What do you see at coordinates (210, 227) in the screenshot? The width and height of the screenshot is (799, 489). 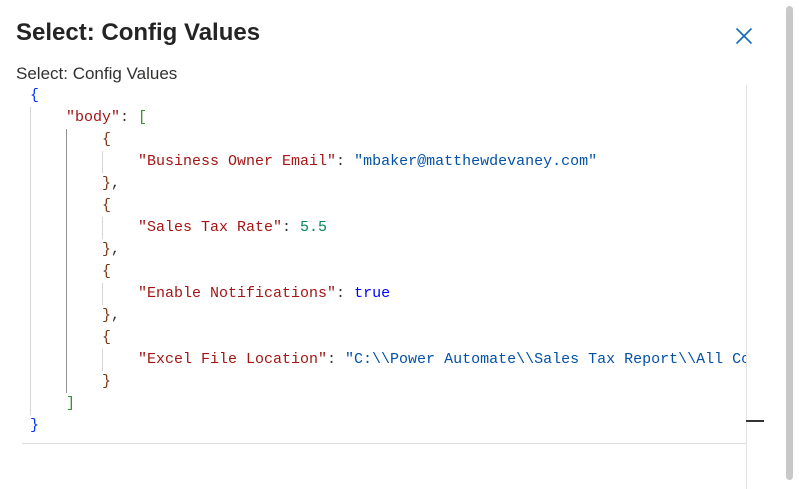 I see `code-token: "Sales Tax Rate"` at bounding box center [210, 227].